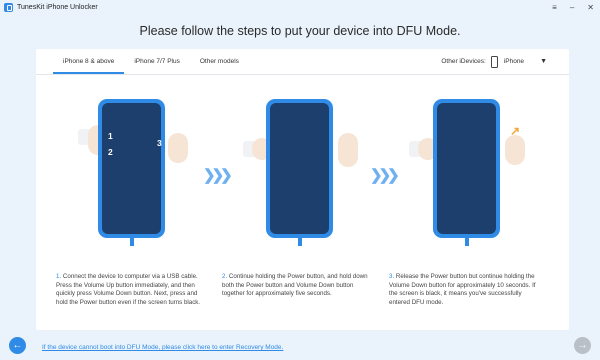 The width and height of the screenshot is (600, 360). What do you see at coordinates (543, 61) in the screenshot?
I see `chevron-down-icon: ▼` at bounding box center [543, 61].